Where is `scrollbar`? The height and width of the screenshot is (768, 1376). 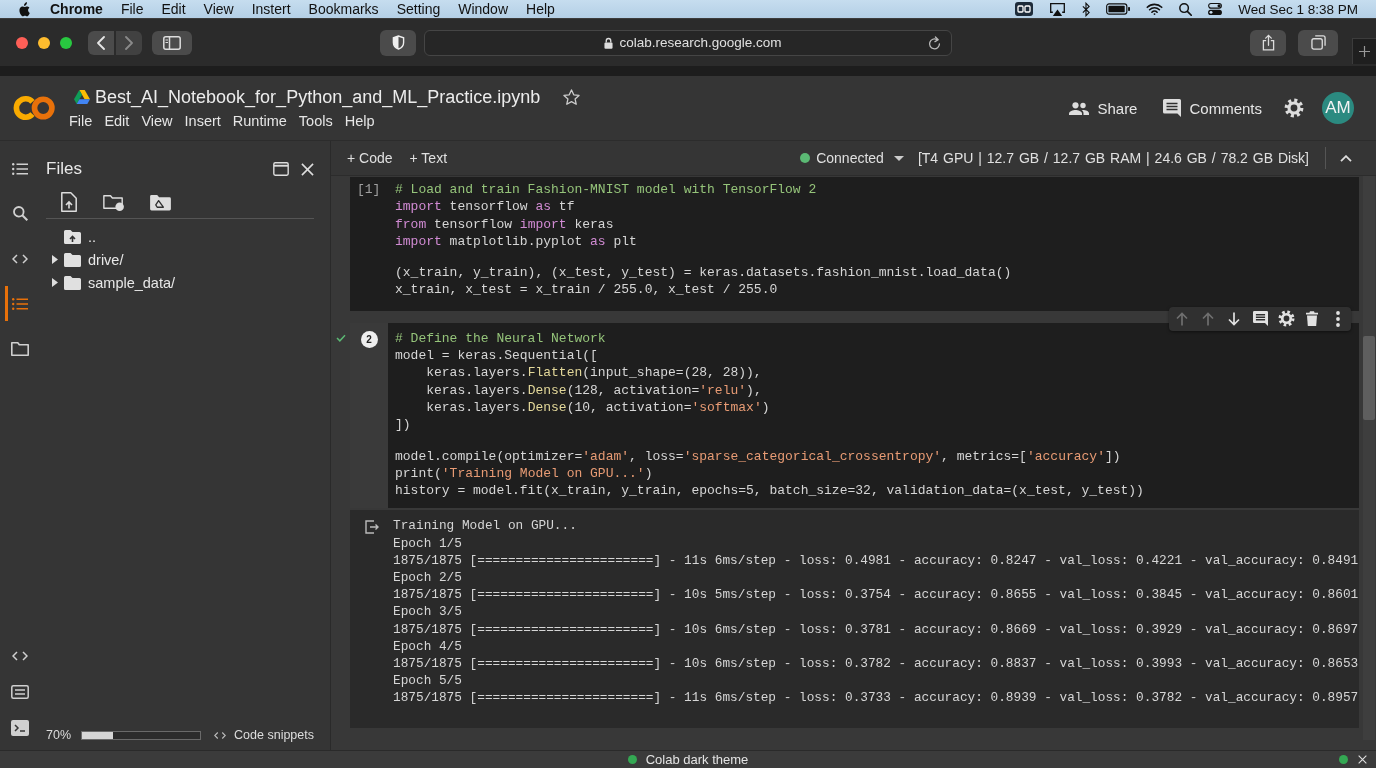
scrollbar is located at coordinates (1369, 458).